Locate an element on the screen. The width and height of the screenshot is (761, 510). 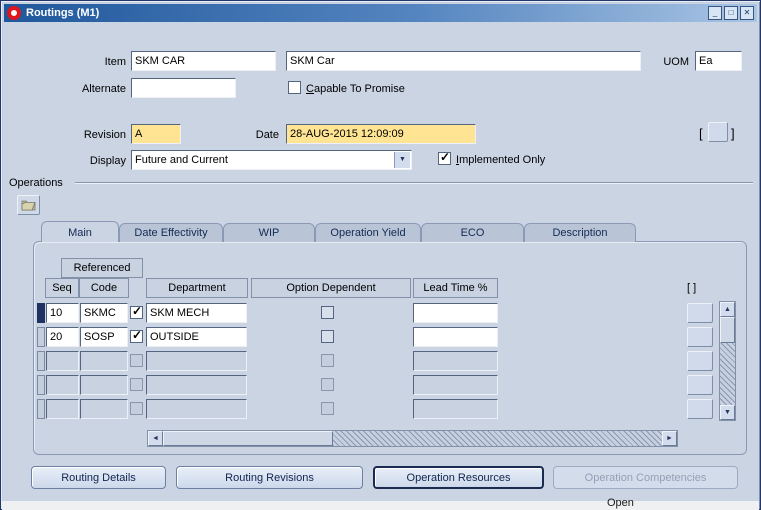
operations-section-label: Operations is located at coordinates (36, 183).